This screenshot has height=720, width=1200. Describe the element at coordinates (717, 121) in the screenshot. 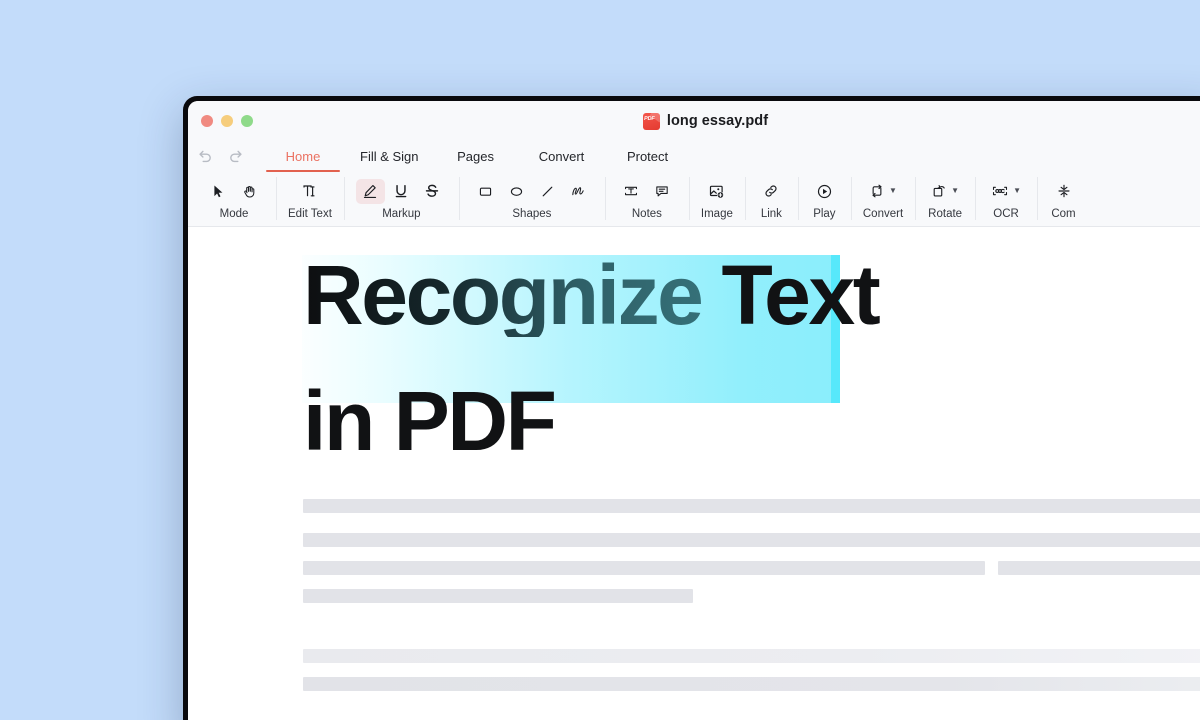

I see `document-title: long essay.pdf` at that location.